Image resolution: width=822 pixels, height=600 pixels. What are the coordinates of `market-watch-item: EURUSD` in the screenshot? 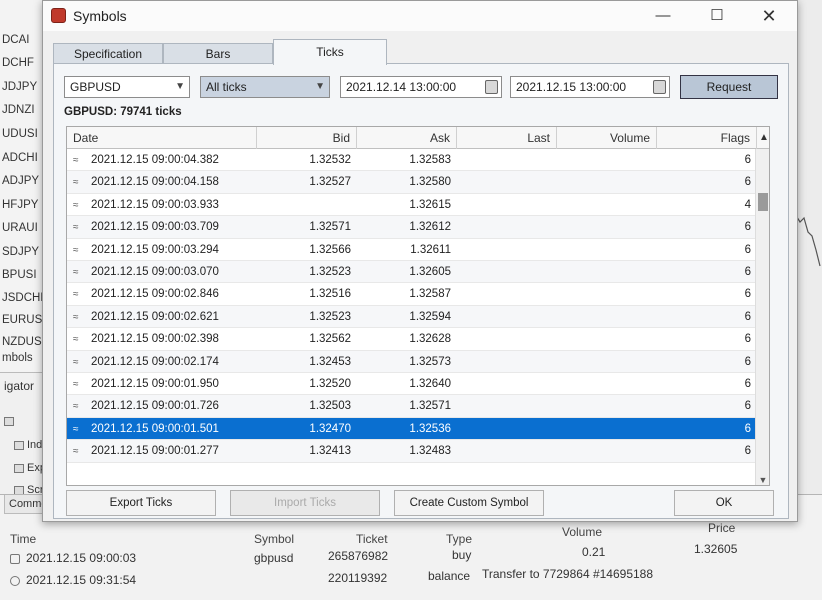 It's located at (24, 320).